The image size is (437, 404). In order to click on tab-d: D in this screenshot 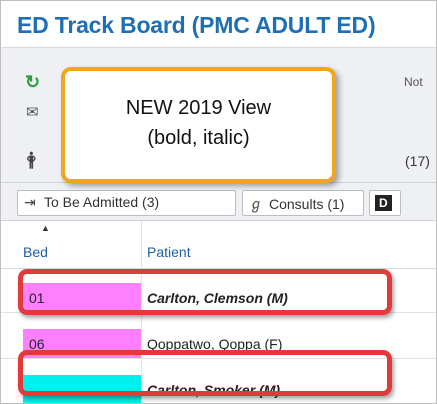, I will do `click(385, 203)`.